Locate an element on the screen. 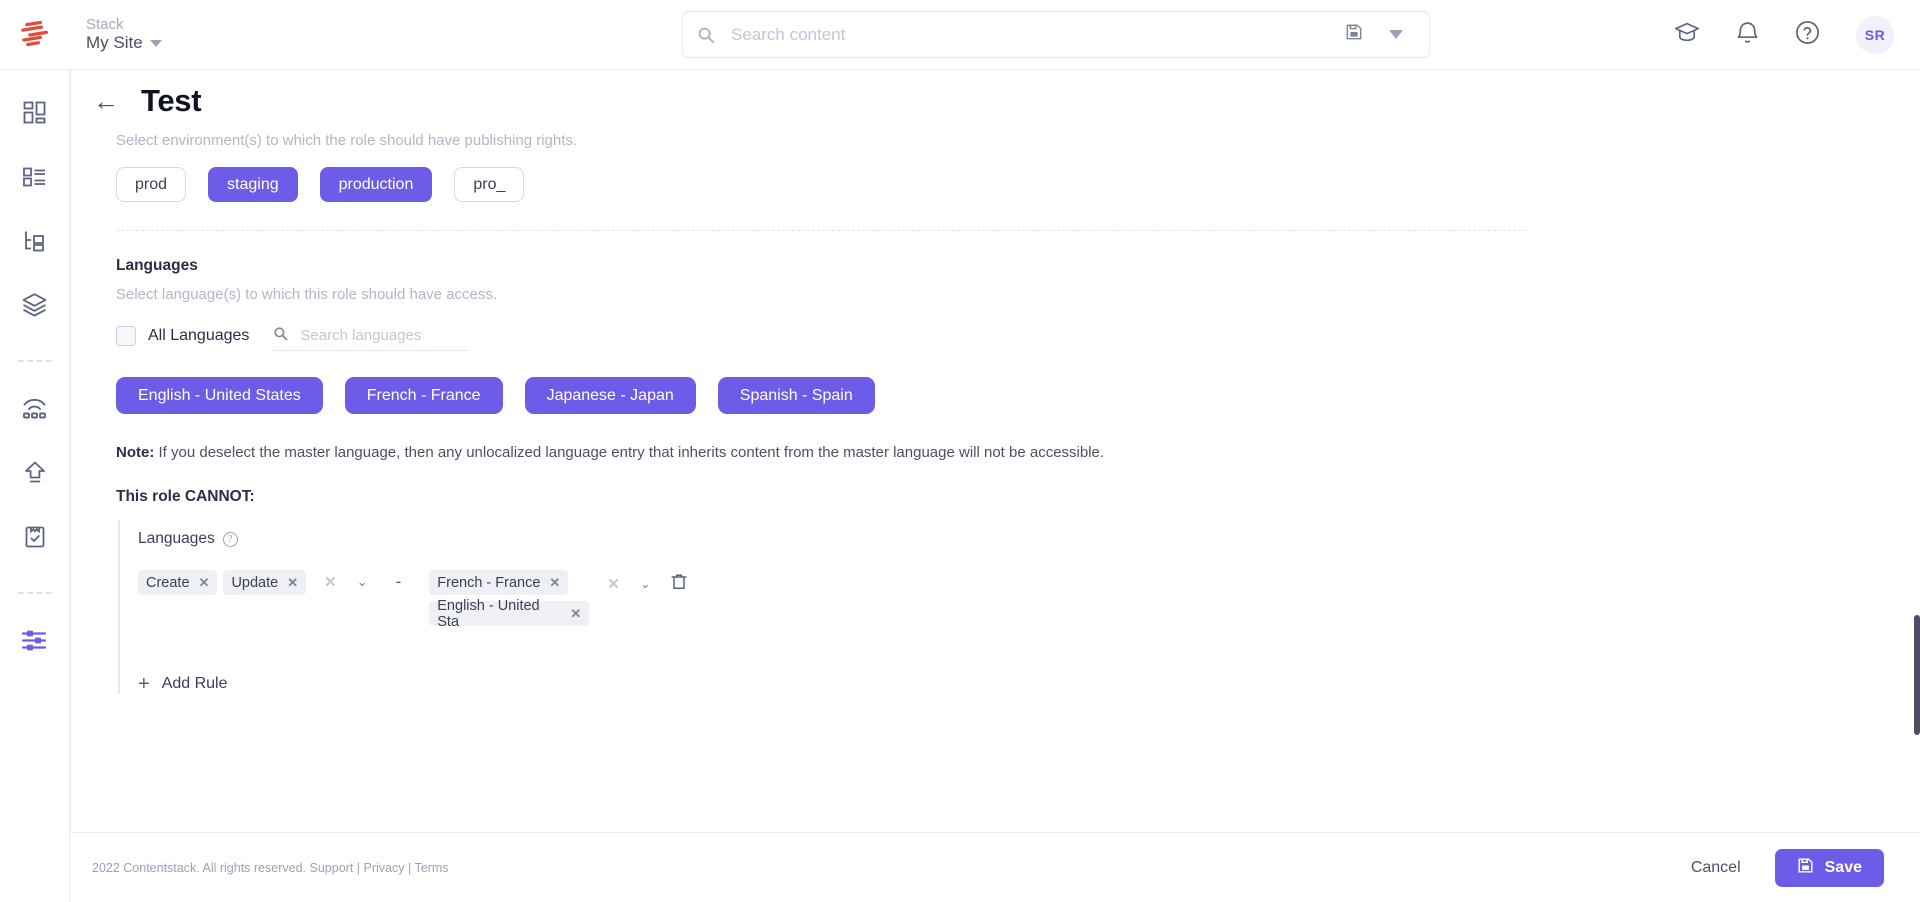 Image resolution: width=1920 pixels, height=902 pixels. help-circle-icon is located at coordinates (1807, 35).